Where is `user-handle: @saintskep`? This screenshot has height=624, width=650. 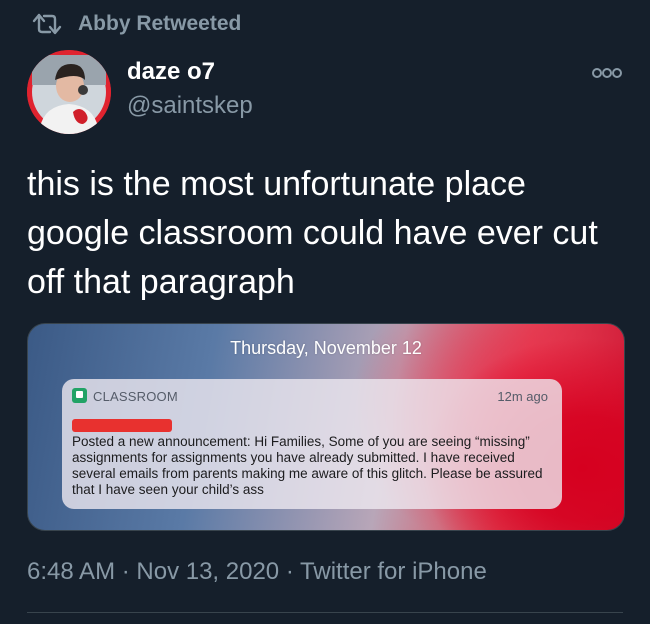
user-handle: @saintskep is located at coordinates (190, 106).